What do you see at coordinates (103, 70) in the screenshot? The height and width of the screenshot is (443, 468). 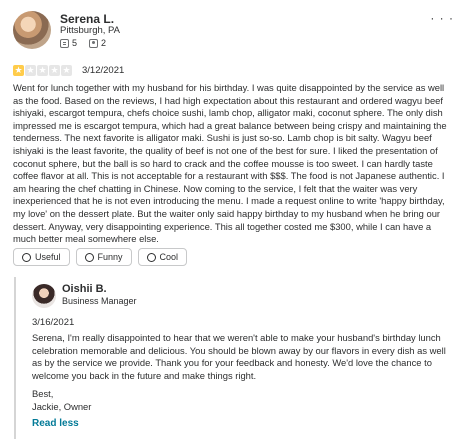 I see `review-date: 3/12/2021` at bounding box center [103, 70].